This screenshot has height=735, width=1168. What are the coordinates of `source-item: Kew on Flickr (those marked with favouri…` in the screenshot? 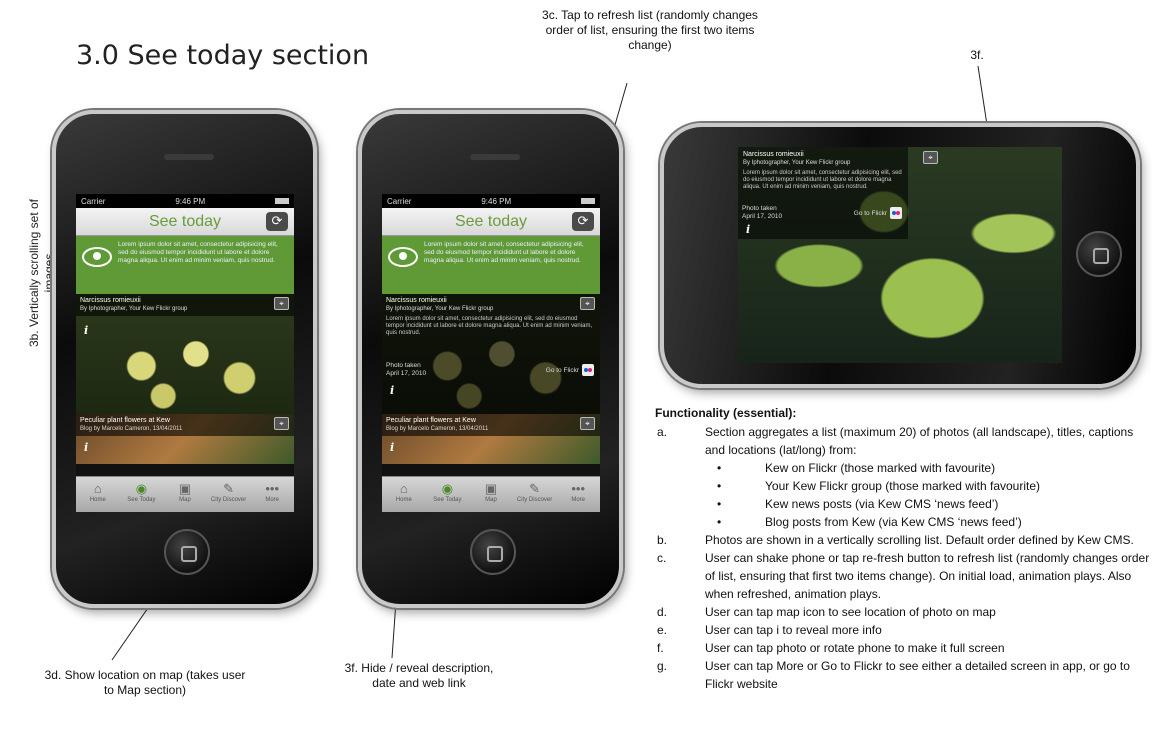 It's located at (905, 468).